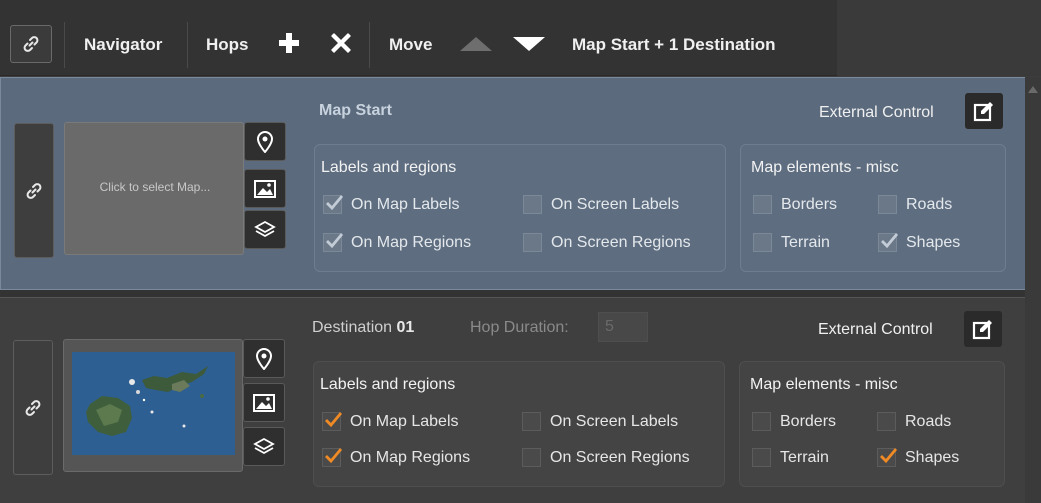 This screenshot has width=1041, height=503. Describe the element at coordinates (1033, 290) in the screenshot. I see `vertical-scrollbar` at that location.